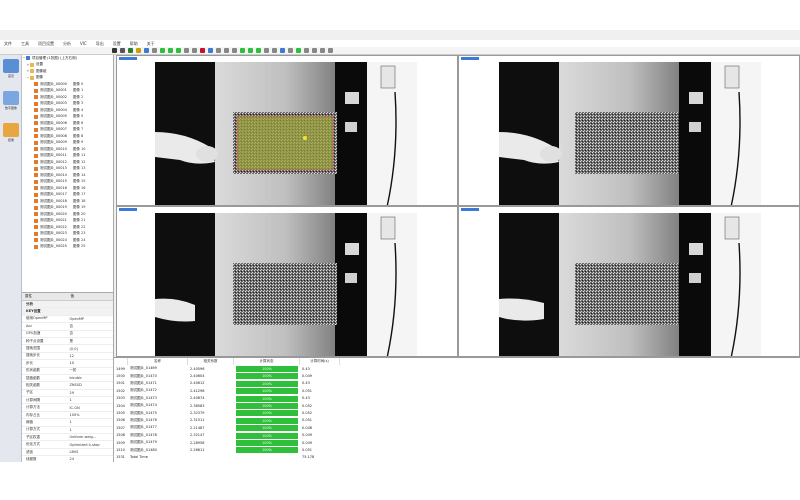 The image size is (800, 500). I want to click on col-header-time: 计算时间(s), so click(320, 361).